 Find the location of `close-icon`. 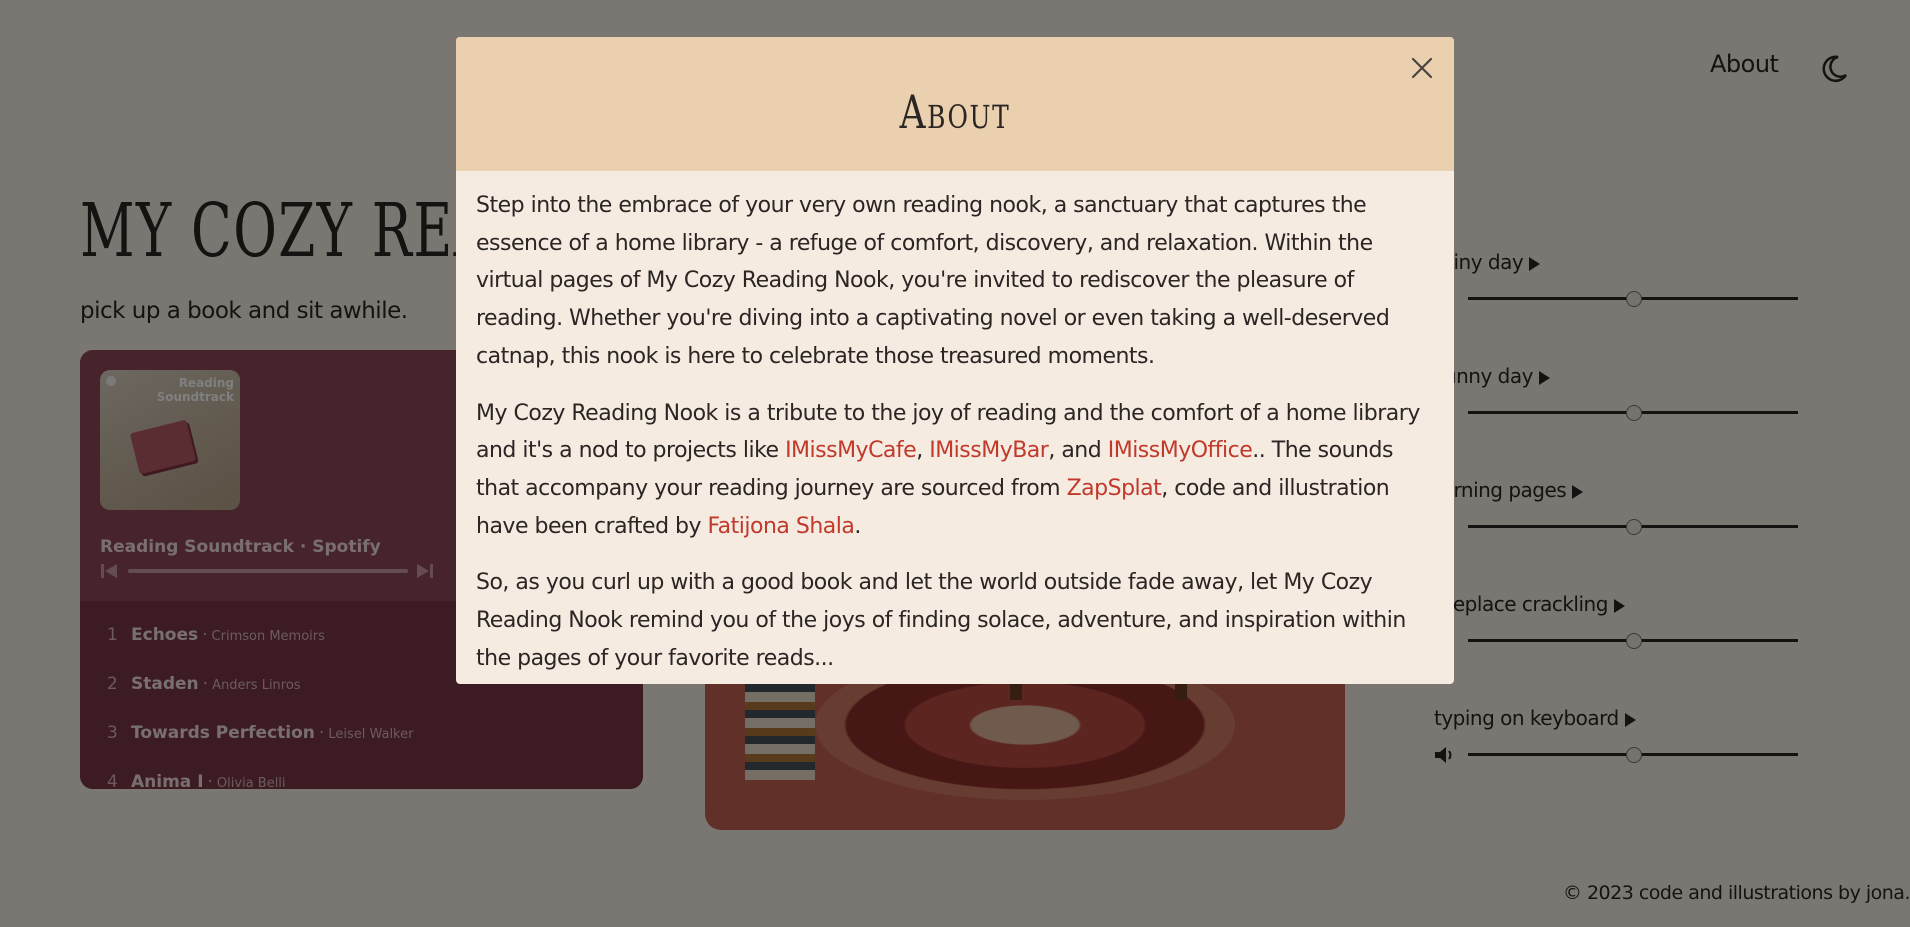

close-icon is located at coordinates (1422, 68).